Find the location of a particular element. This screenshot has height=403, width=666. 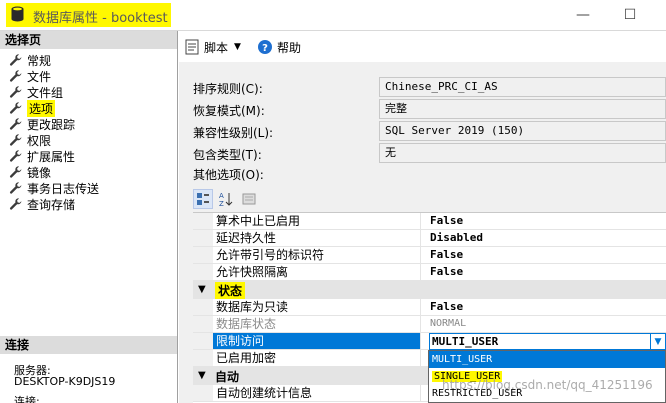

restrict-access-combobox: MULTI_USER ▼ is located at coordinates (547, 341).